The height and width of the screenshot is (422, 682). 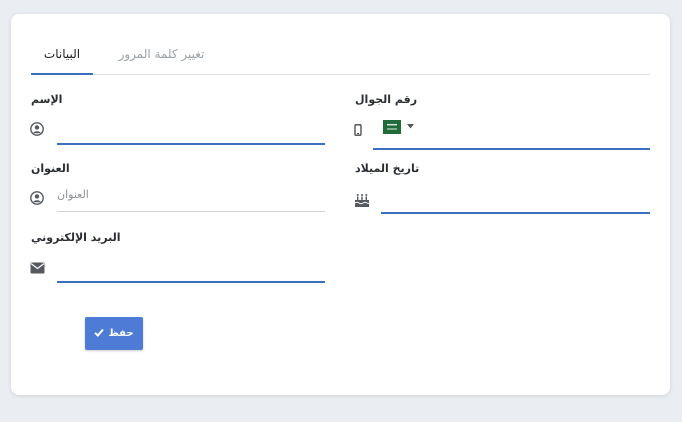 What do you see at coordinates (386, 99) in the screenshot?
I see `mobile-label: رقم الجوال` at bounding box center [386, 99].